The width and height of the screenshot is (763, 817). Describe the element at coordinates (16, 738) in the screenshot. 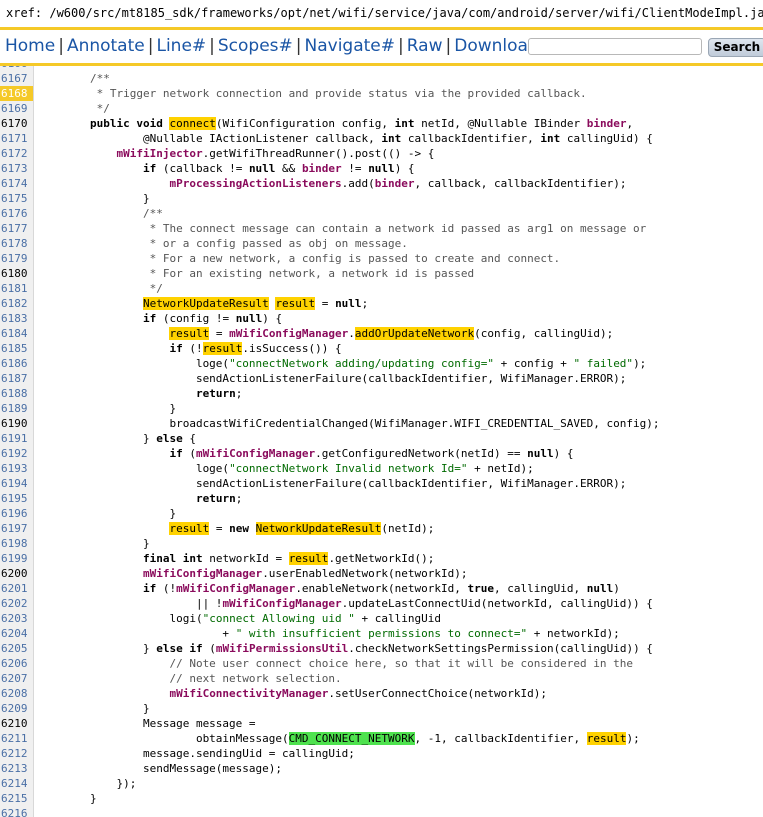

I see `line-number-link: 6211` at that location.